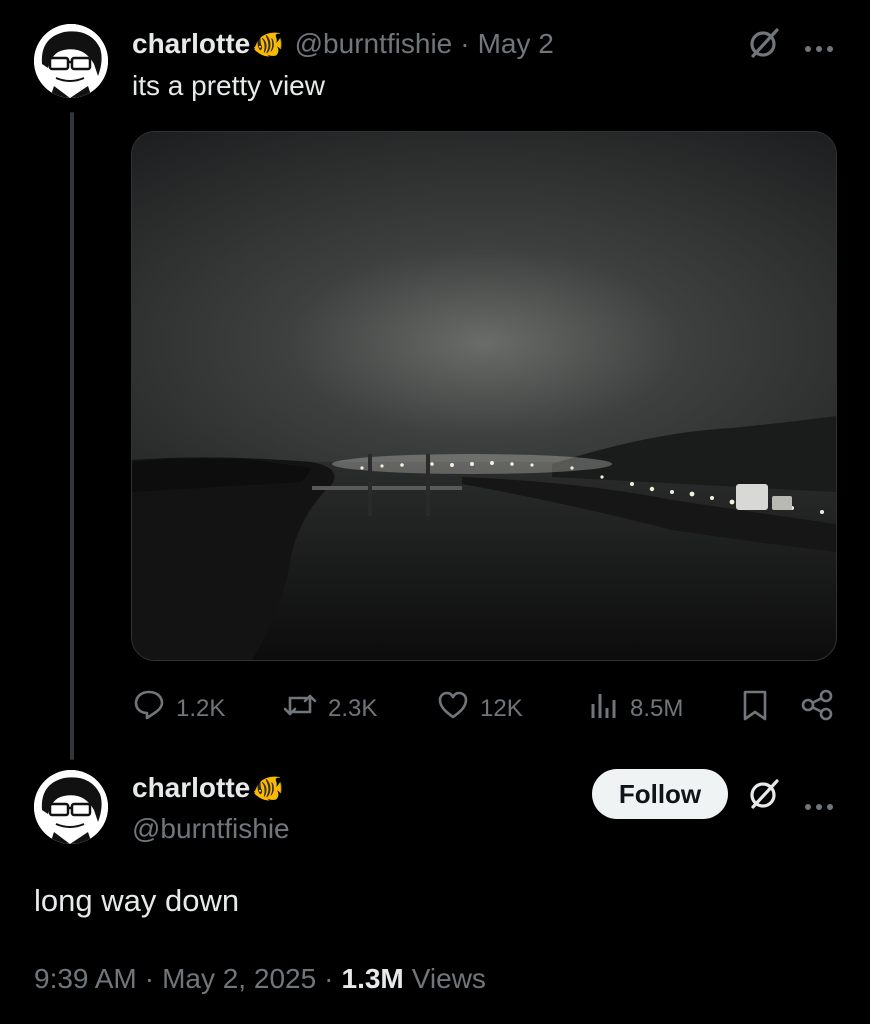  Describe the element at coordinates (374, 44) in the screenshot. I see `handle: @burntfishie` at that location.